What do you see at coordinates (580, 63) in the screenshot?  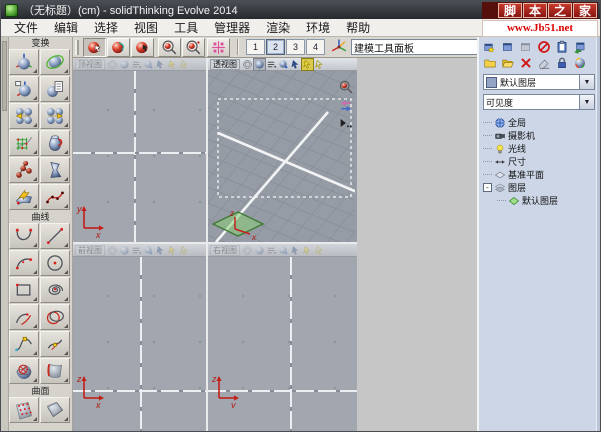 I see `material-sphere-icon` at bounding box center [580, 63].